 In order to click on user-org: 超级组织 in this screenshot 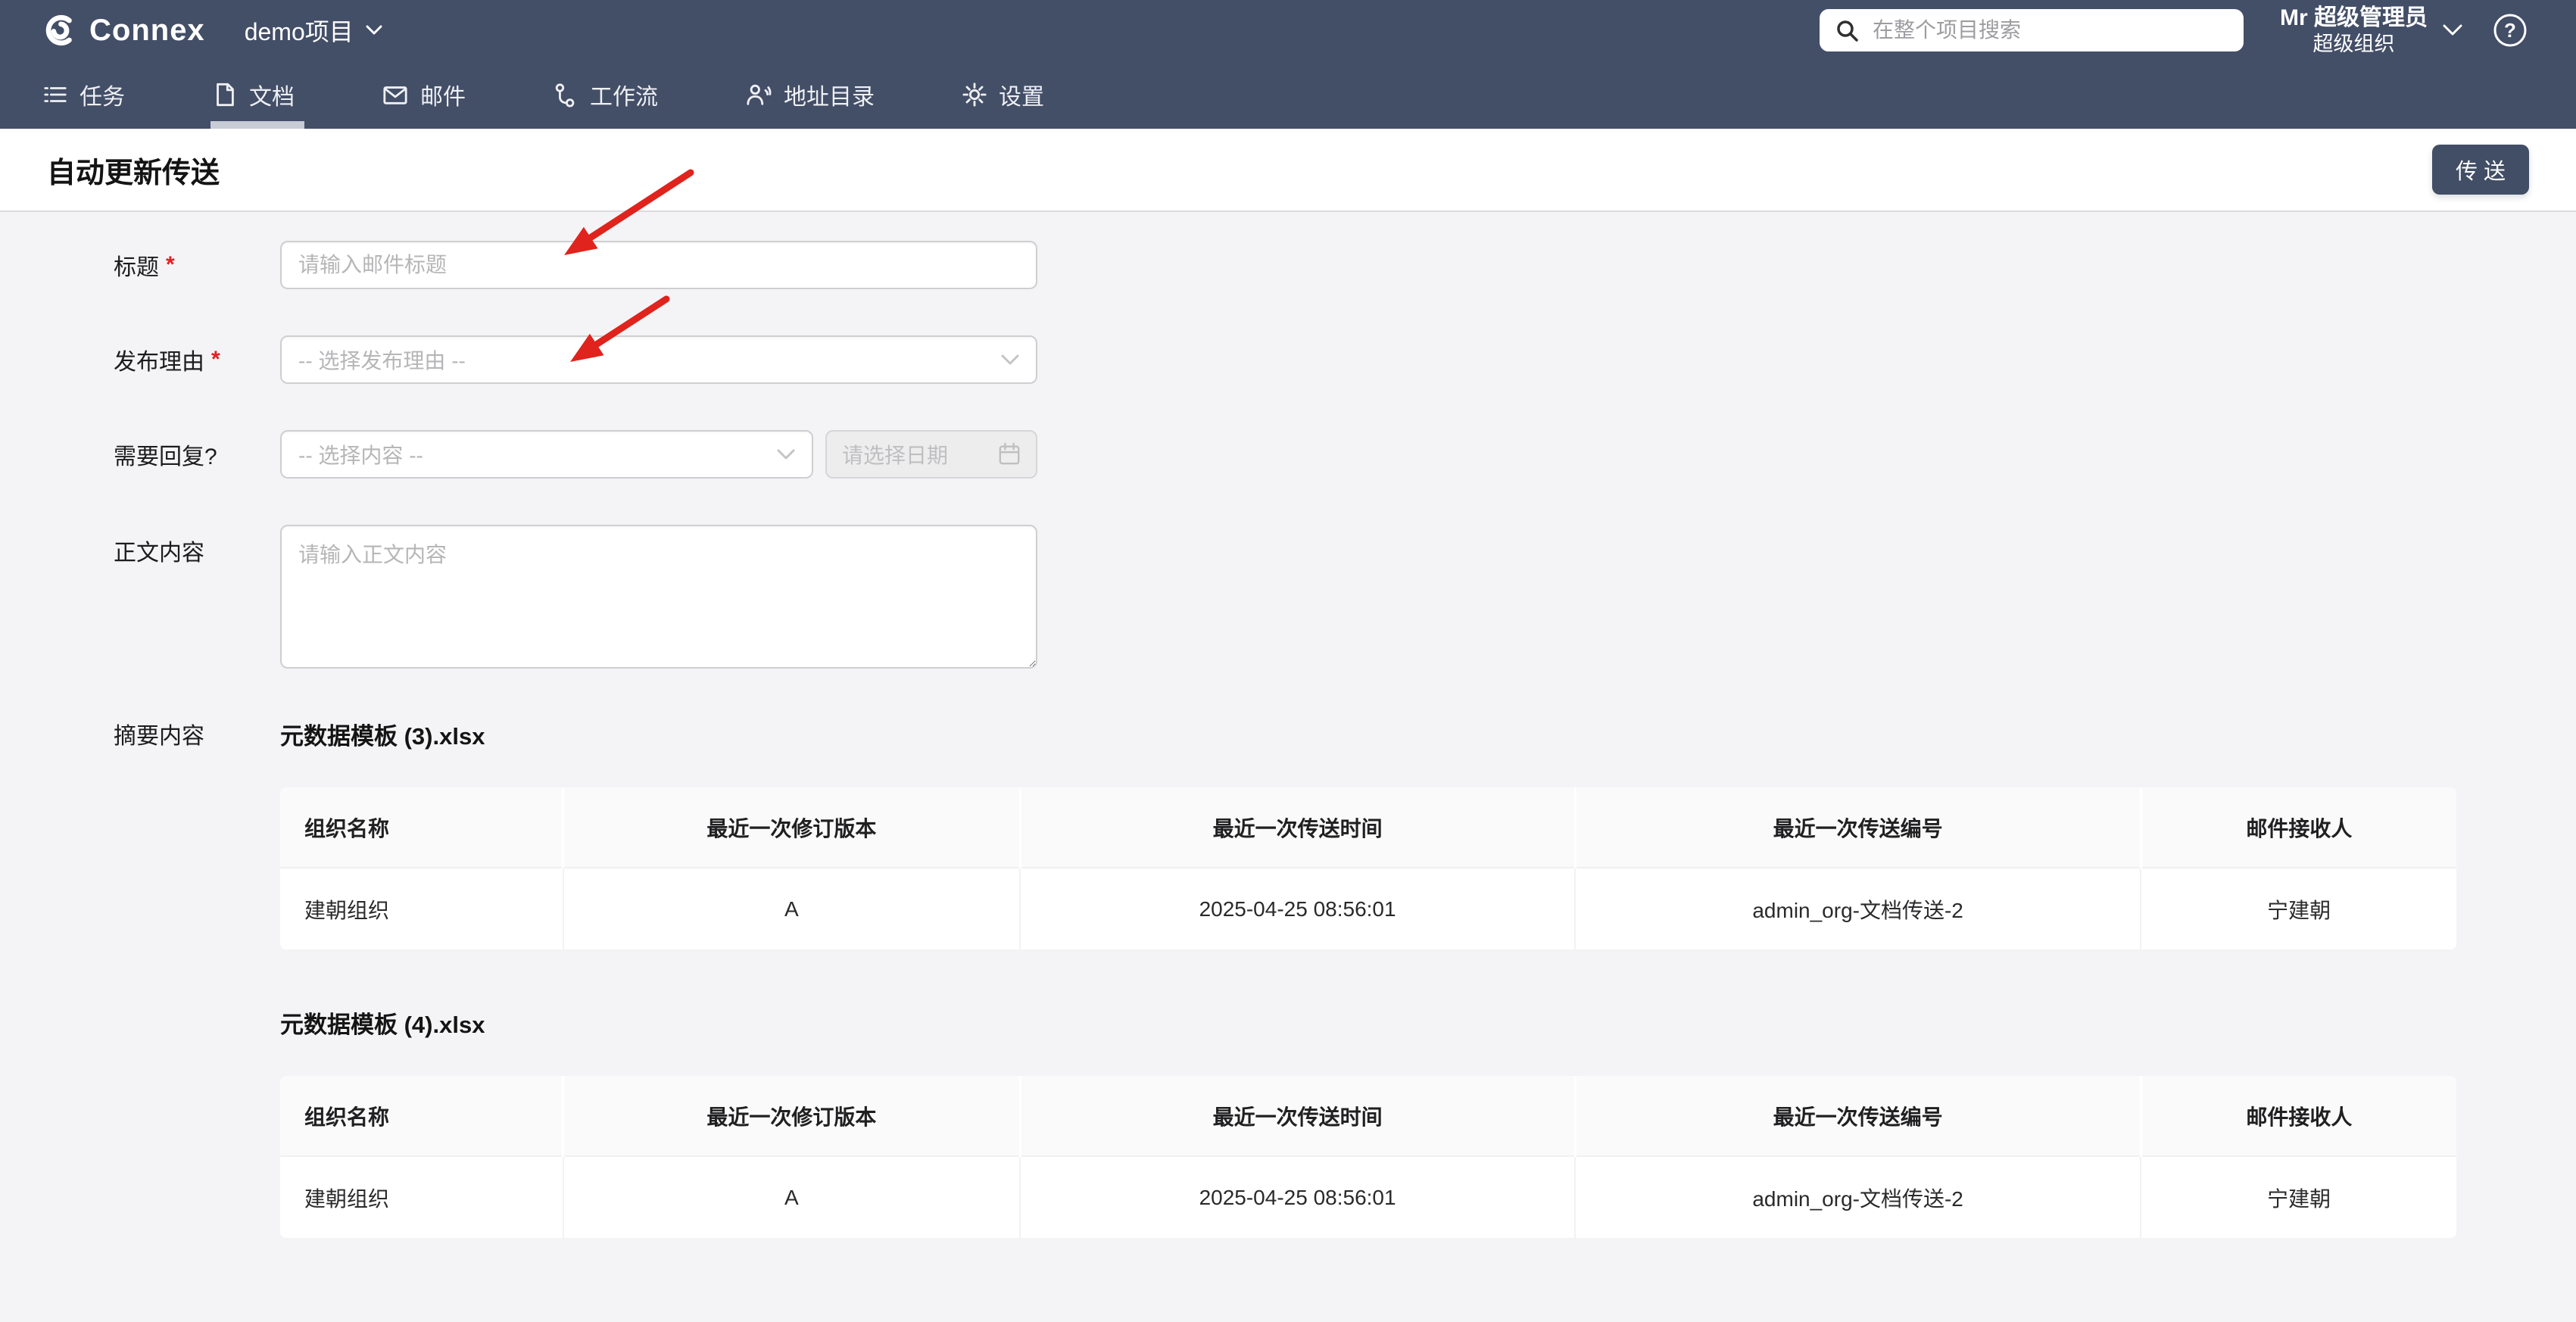, I will do `click(2353, 43)`.